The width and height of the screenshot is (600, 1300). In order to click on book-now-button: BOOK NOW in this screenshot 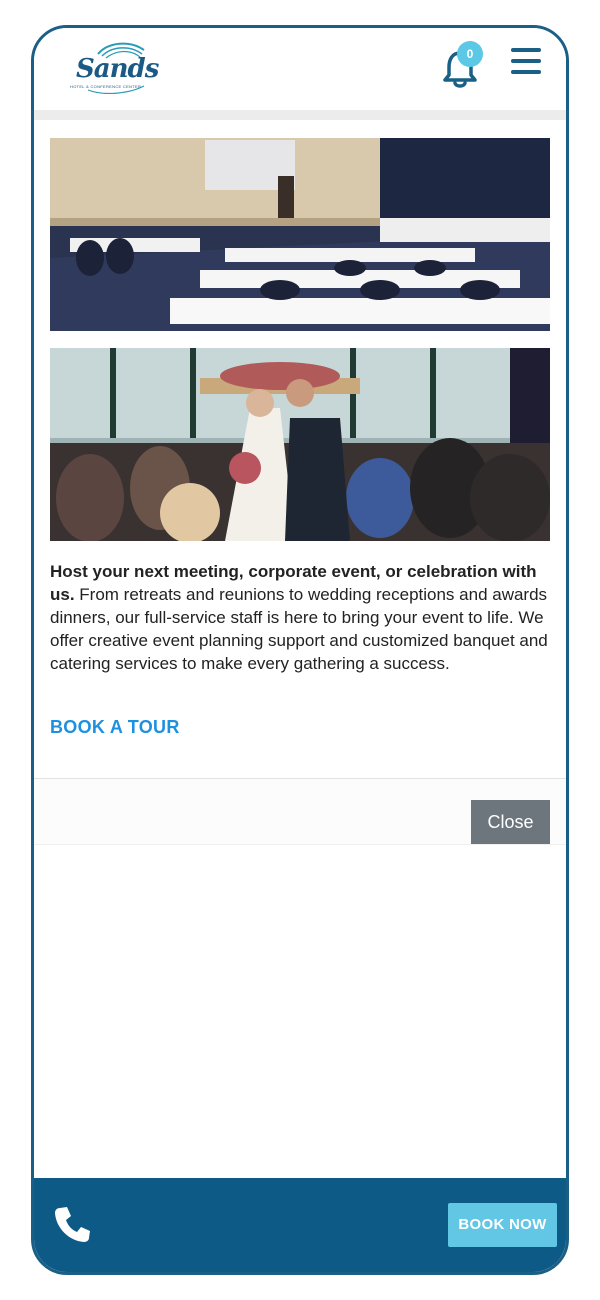, I will do `click(502, 1225)`.